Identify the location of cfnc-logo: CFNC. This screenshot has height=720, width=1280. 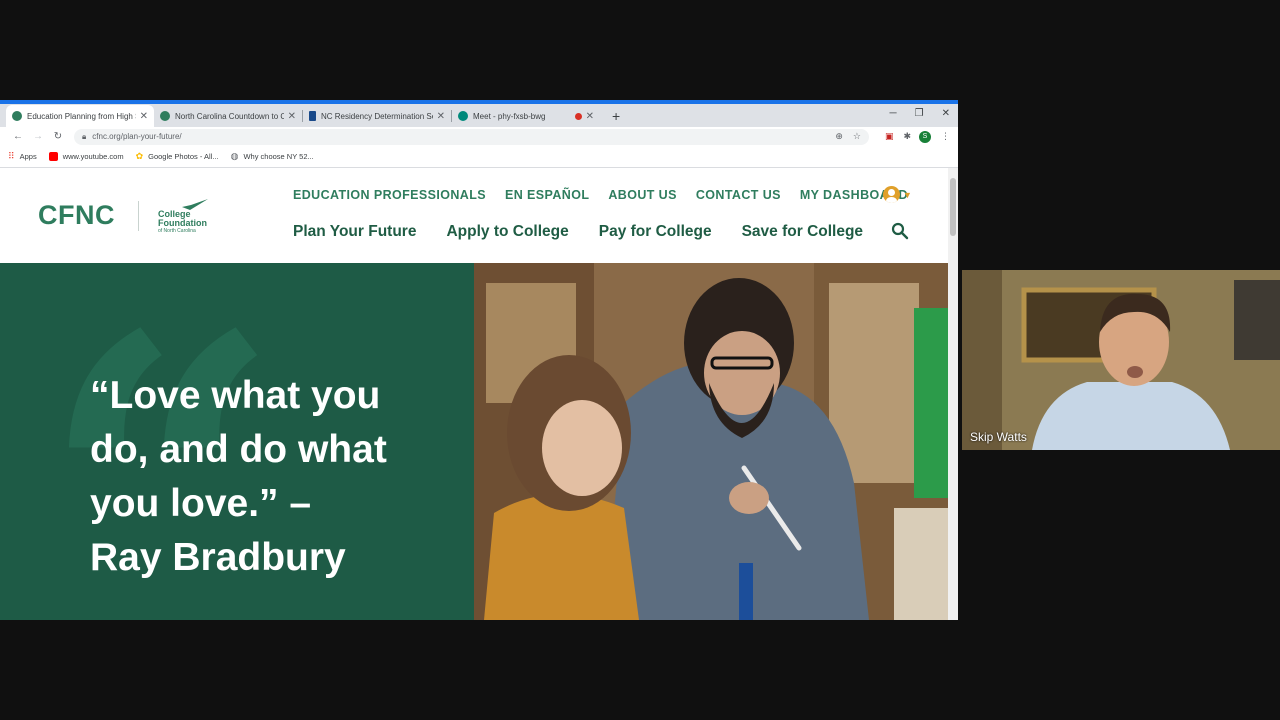
(76, 215).